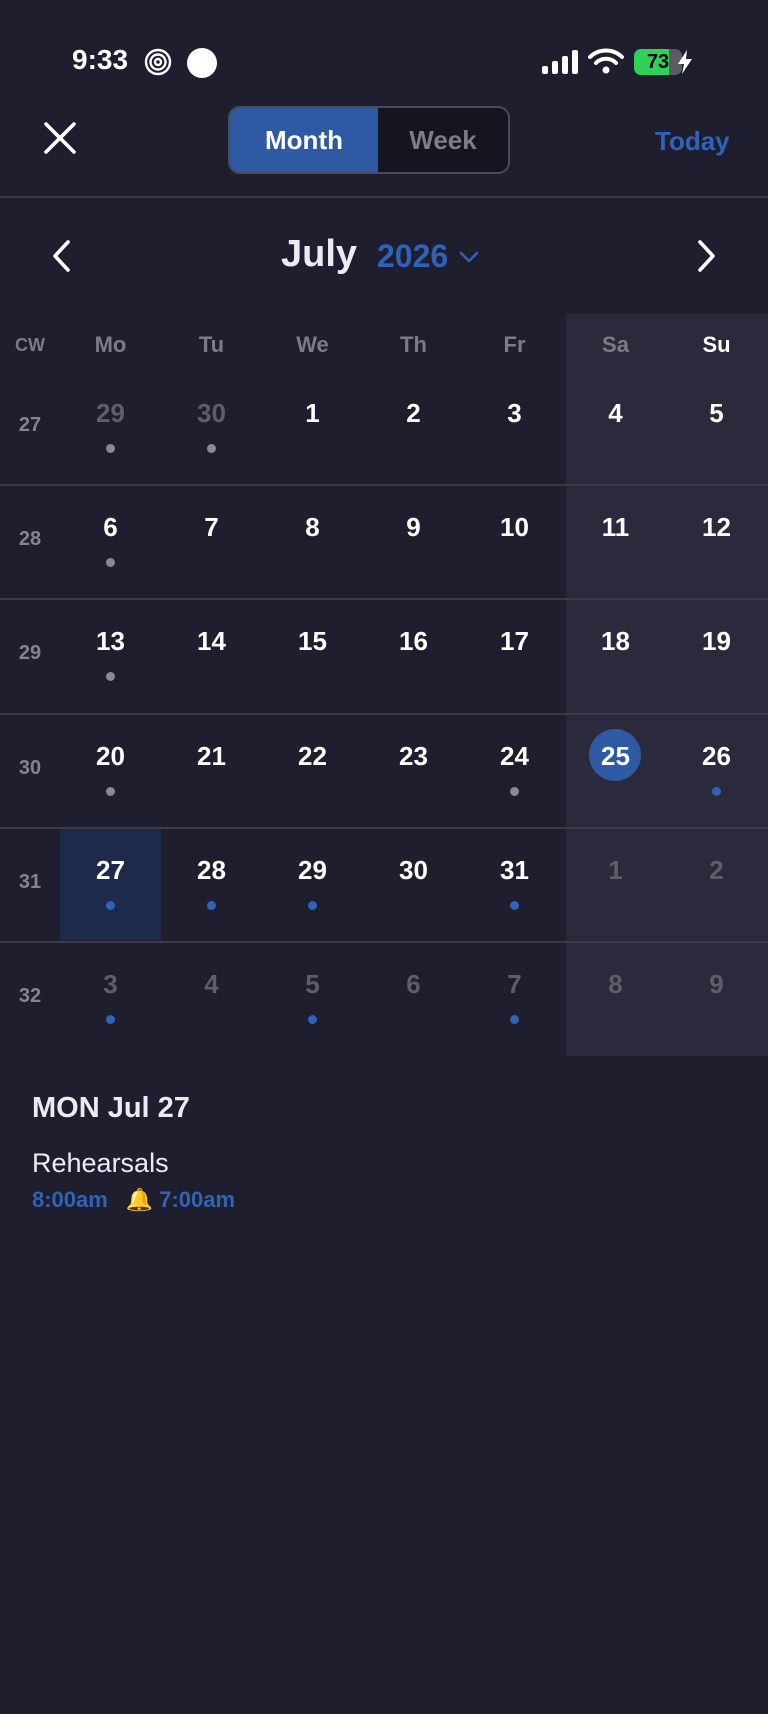 This screenshot has width=768, height=1714. What do you see at coordinates (211, 641) in the screenshot?
I see `day-number: 14` at bounding box center [211, 641].